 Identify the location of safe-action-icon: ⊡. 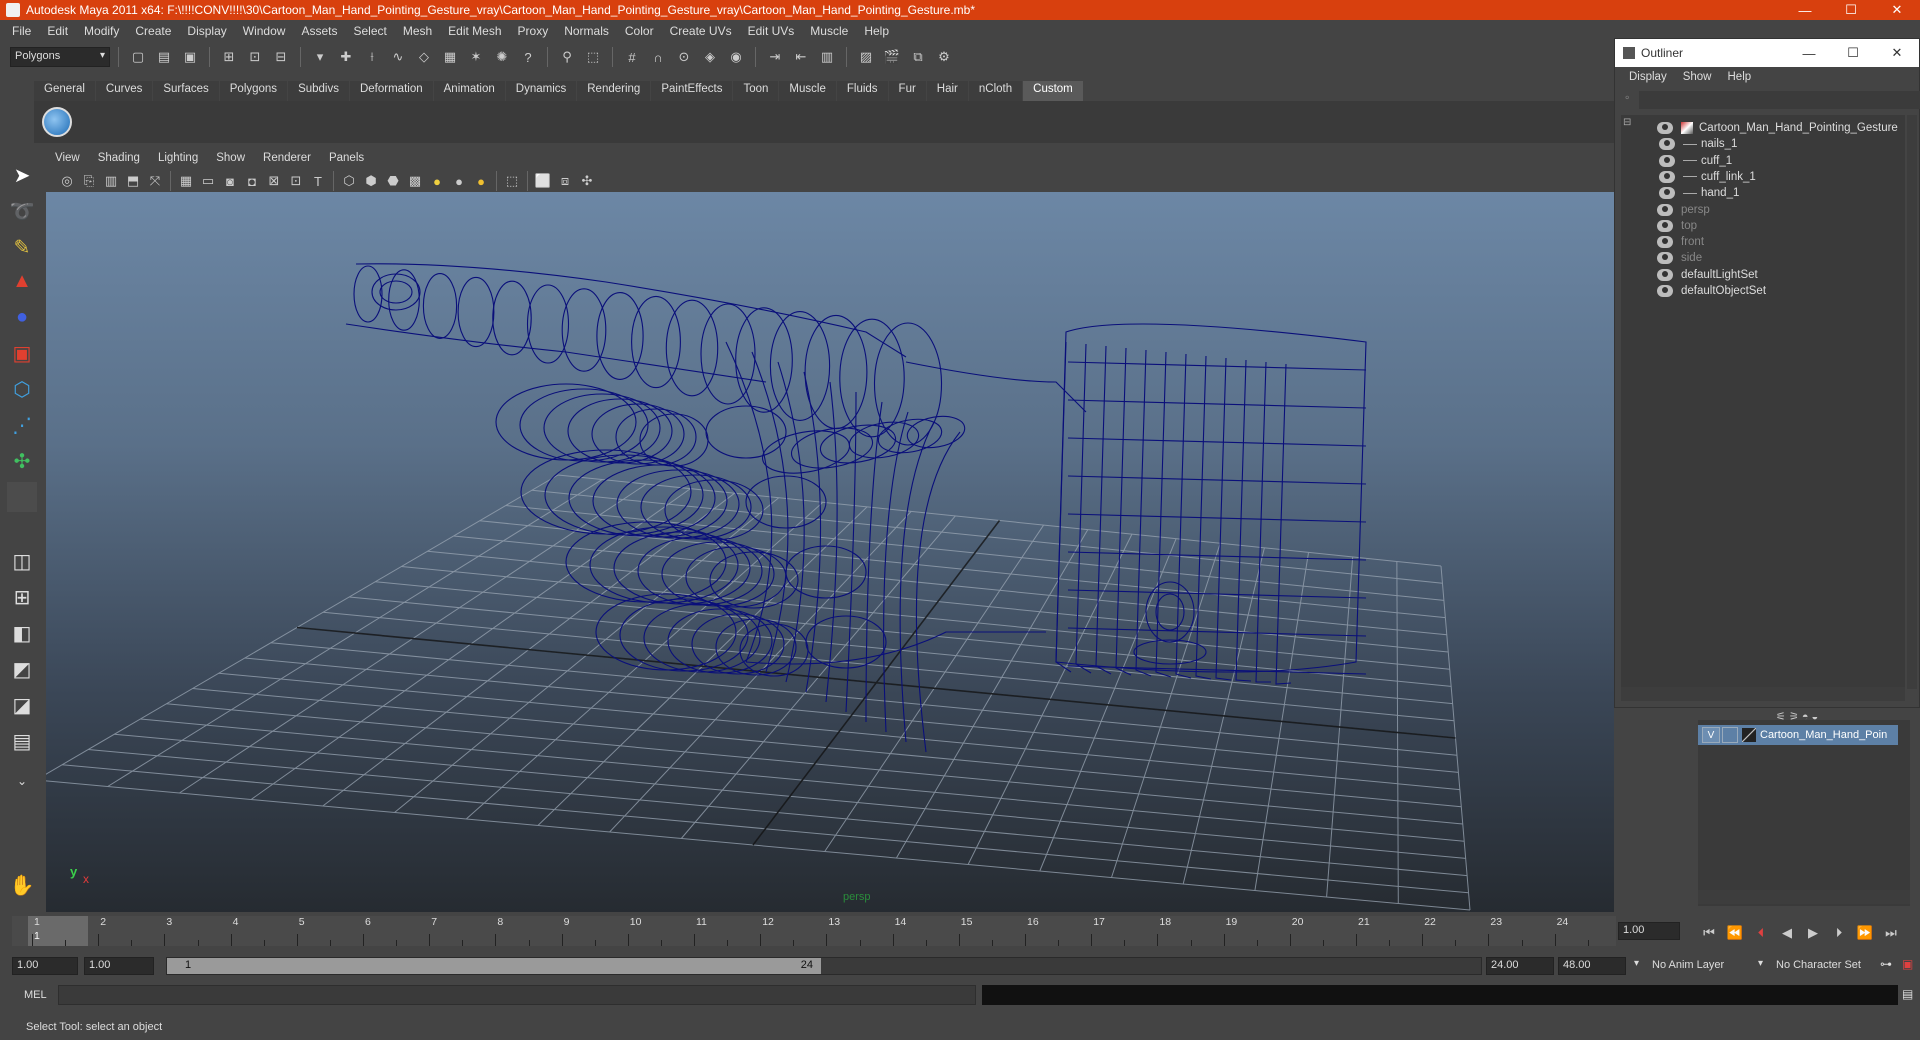
(296, 181).